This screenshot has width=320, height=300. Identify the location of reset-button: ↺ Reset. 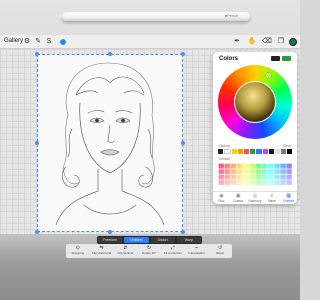
(220, 251).